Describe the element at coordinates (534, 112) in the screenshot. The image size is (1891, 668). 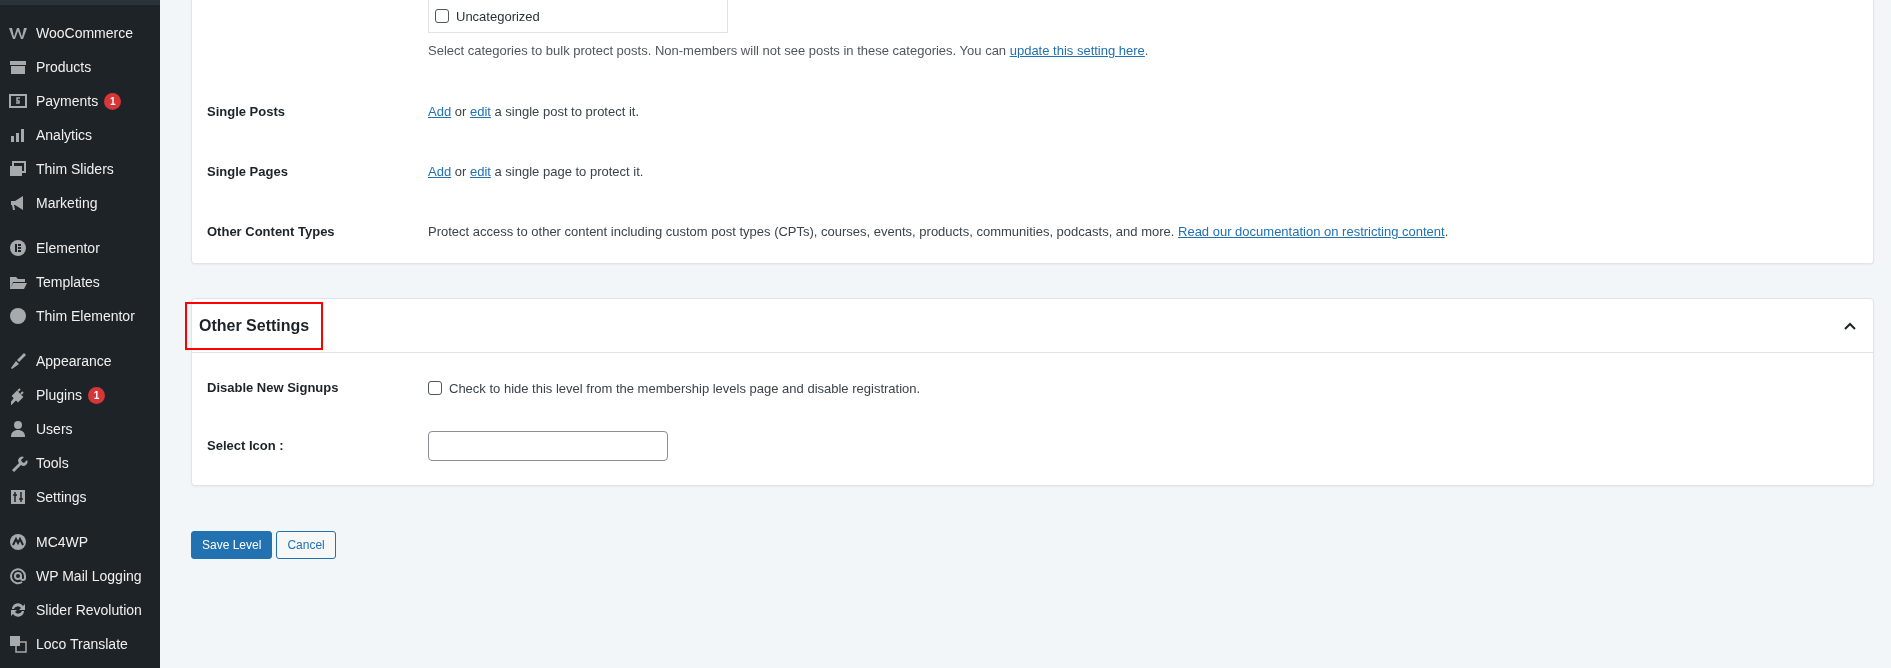
I see `field-description: Add or edit a single post to protect it.` at that location.